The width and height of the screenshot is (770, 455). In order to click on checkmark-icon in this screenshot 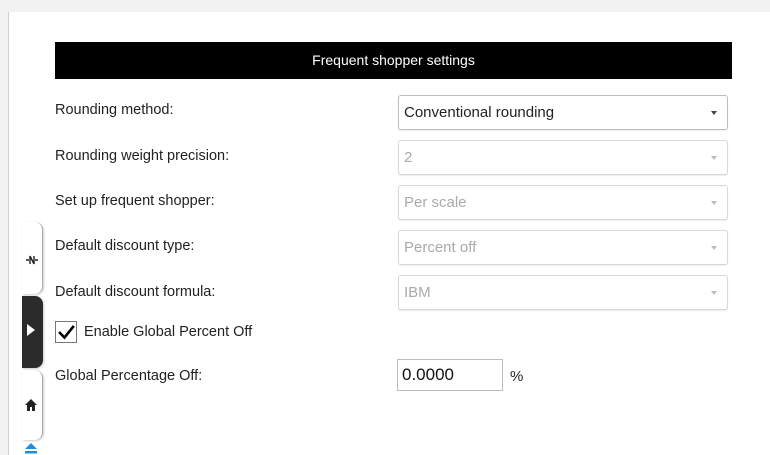, I will do `click(66, 332)`.